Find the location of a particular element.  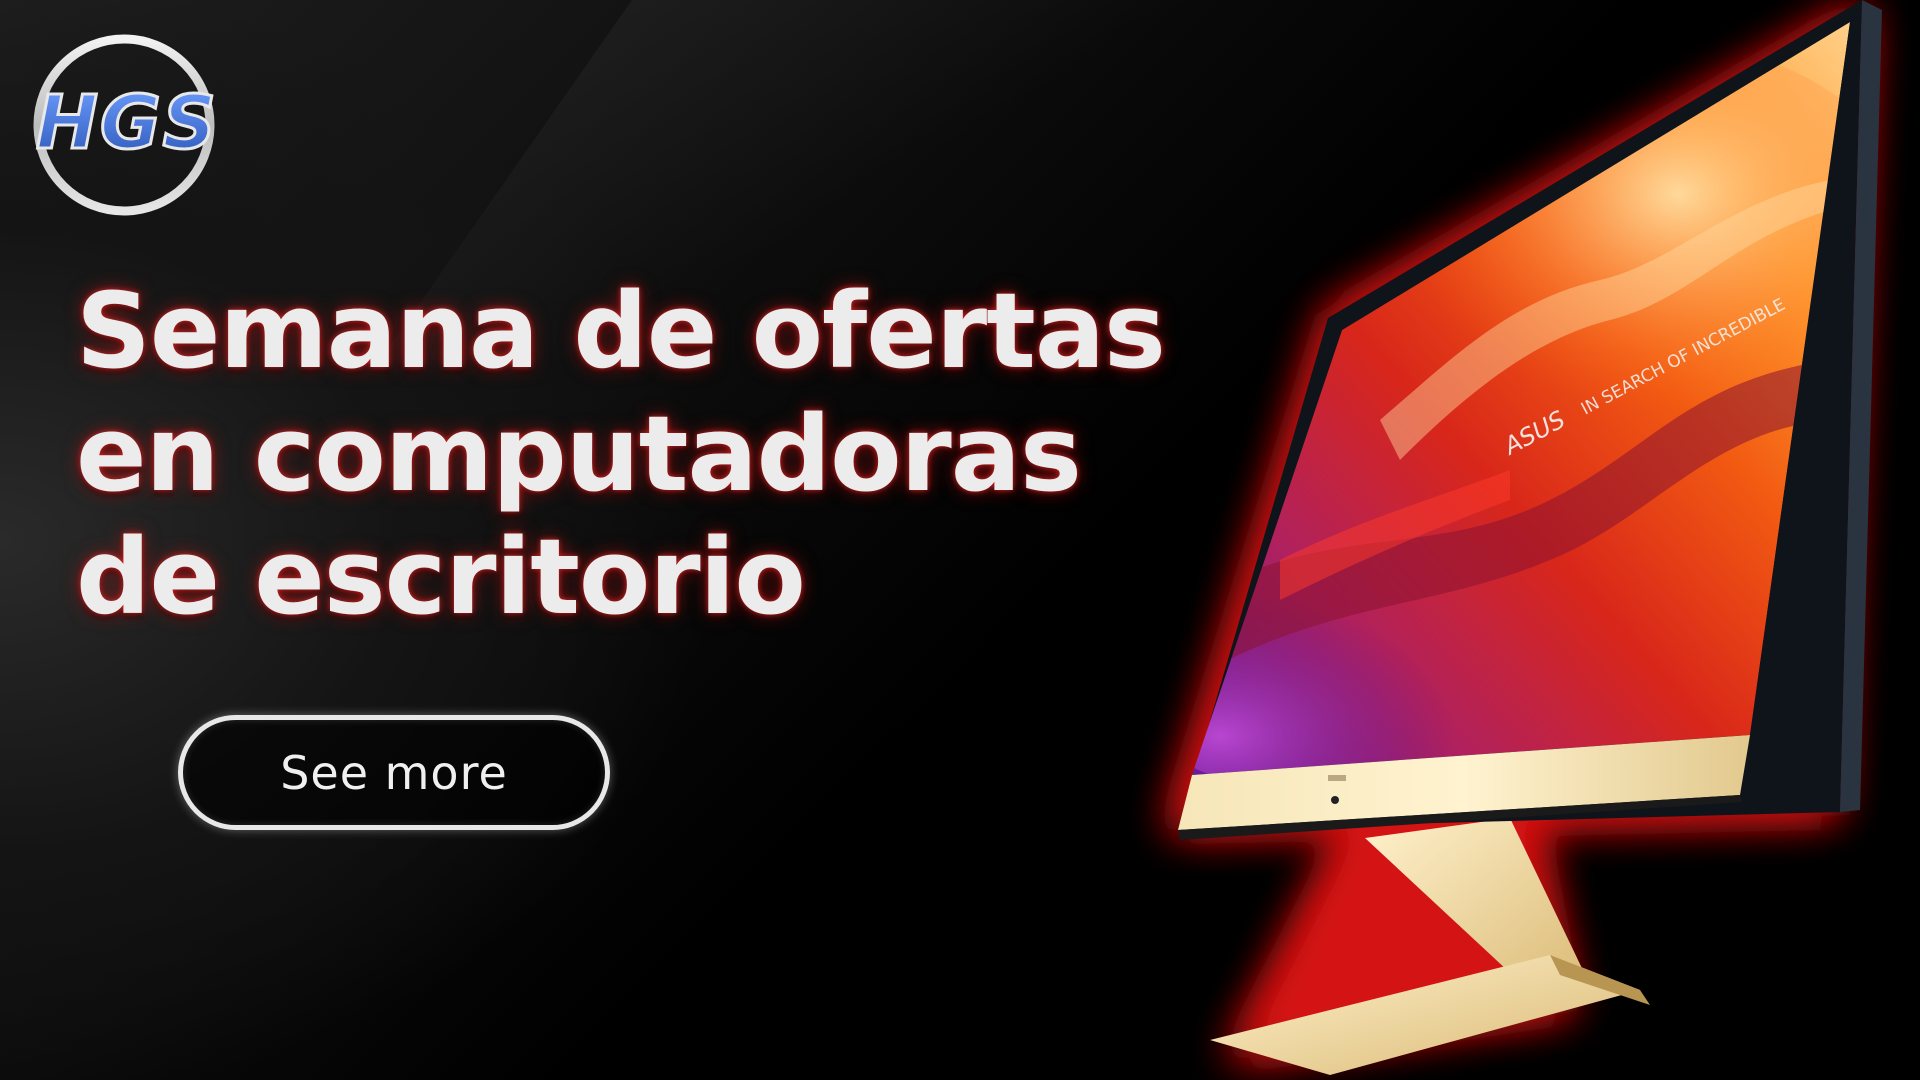

logo-text: HGS is located at coordinates (127, 123).